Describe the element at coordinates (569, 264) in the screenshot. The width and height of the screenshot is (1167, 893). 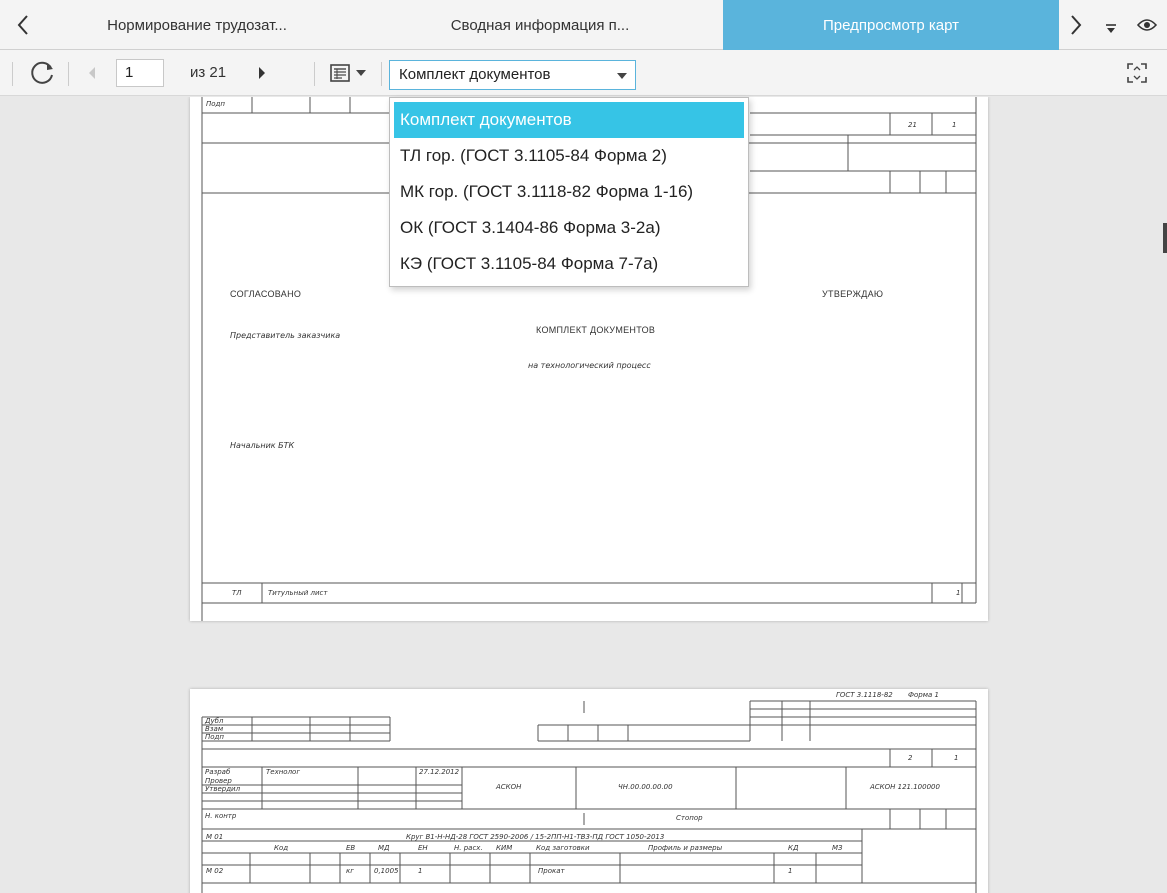
I see `option-ke: КЭ (ГОСТ 3.1105-84 Форма 7-7а)` at that location.